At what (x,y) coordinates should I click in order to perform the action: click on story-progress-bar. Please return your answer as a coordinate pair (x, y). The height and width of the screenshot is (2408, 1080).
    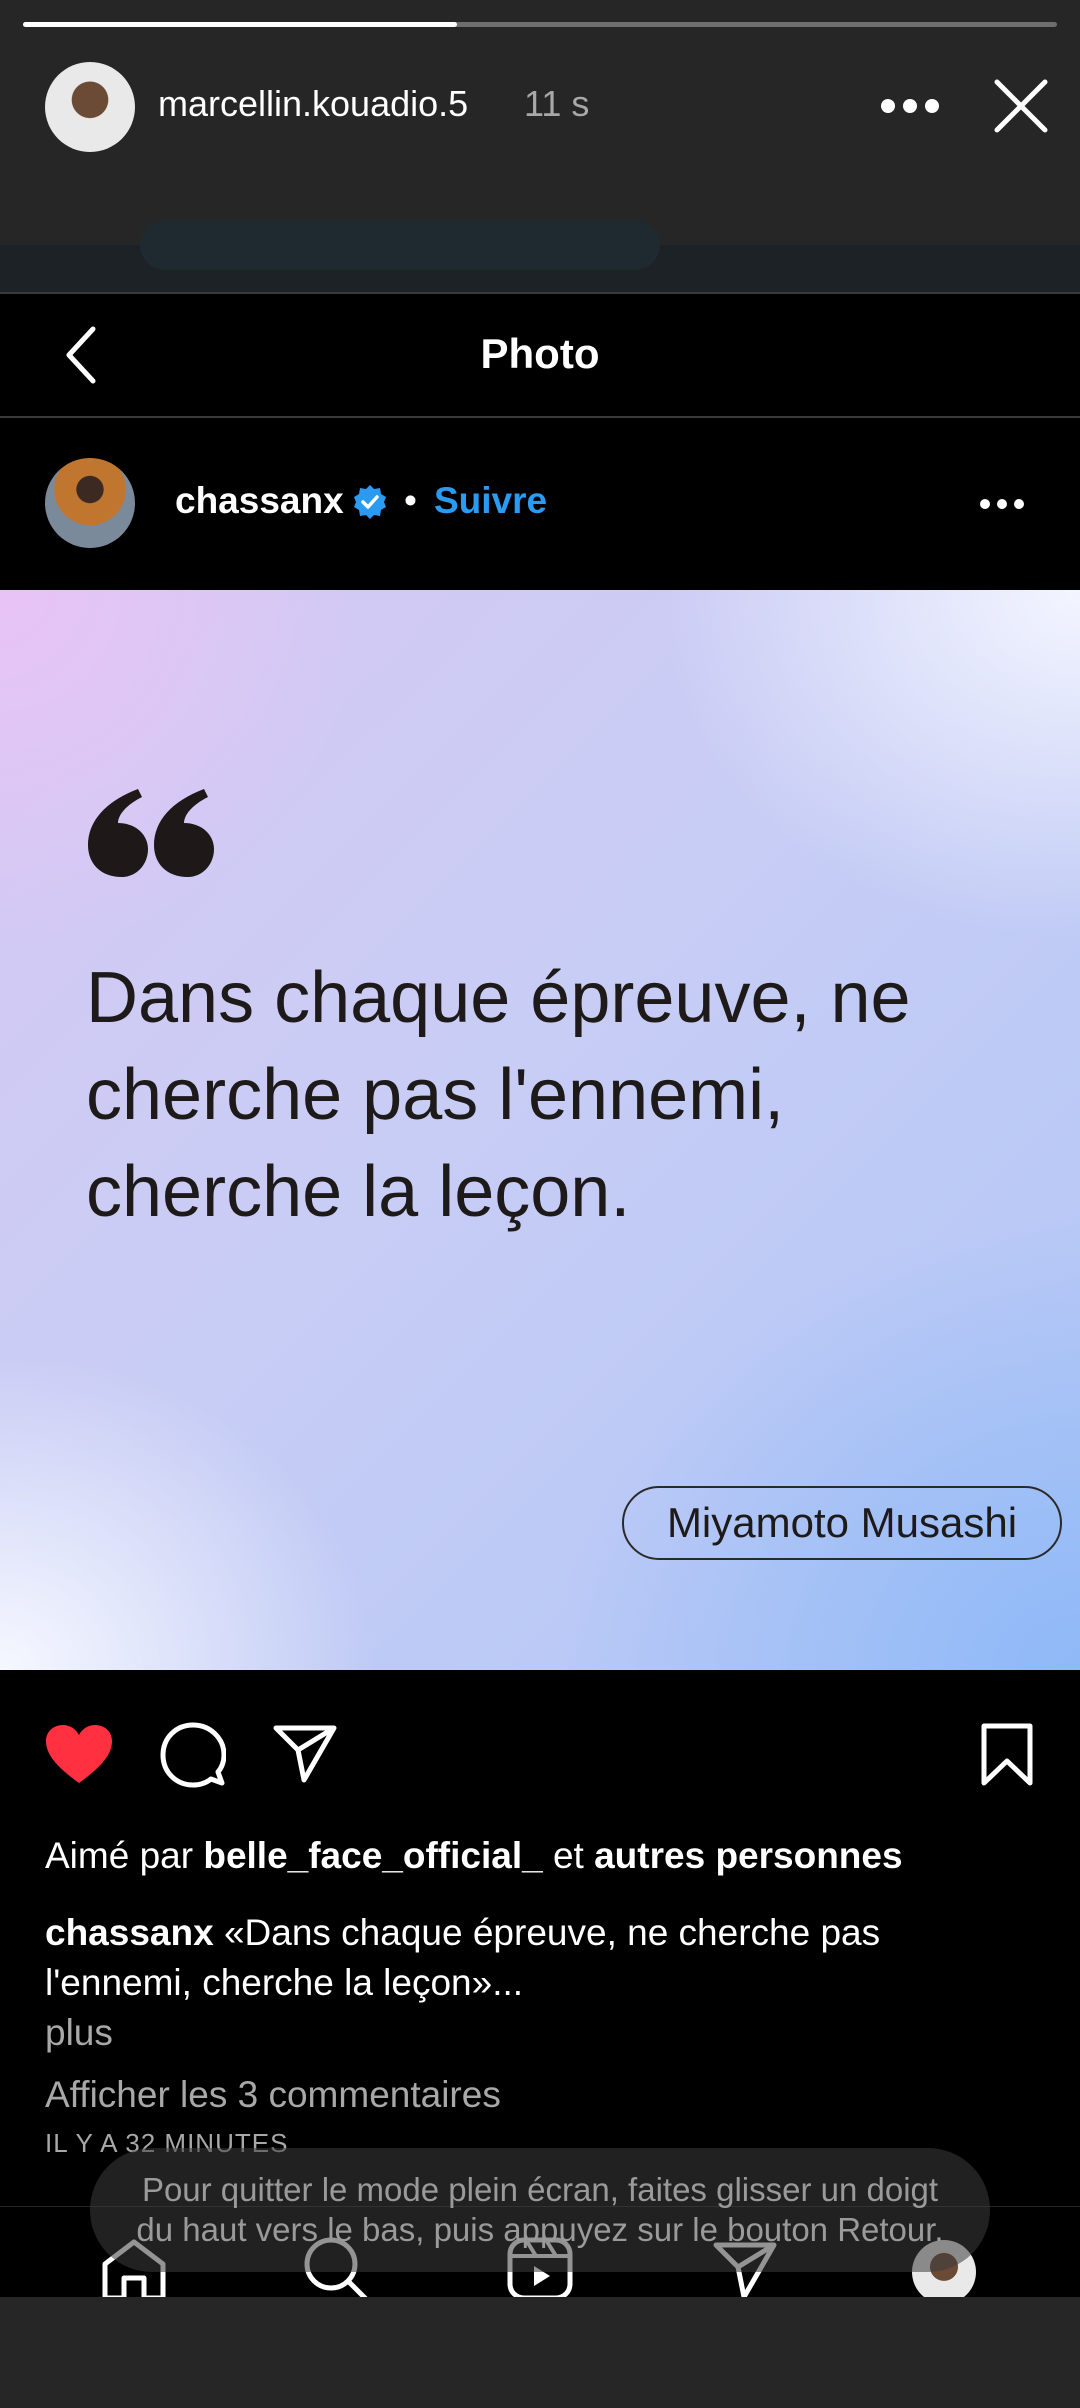
    Looking at the image, I should click on (540, 24).